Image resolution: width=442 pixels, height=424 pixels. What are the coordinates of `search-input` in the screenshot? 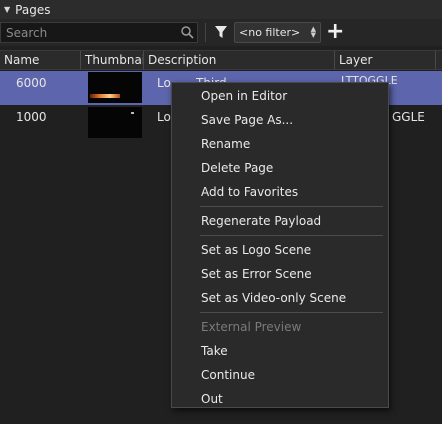 It's located at (89, 32).